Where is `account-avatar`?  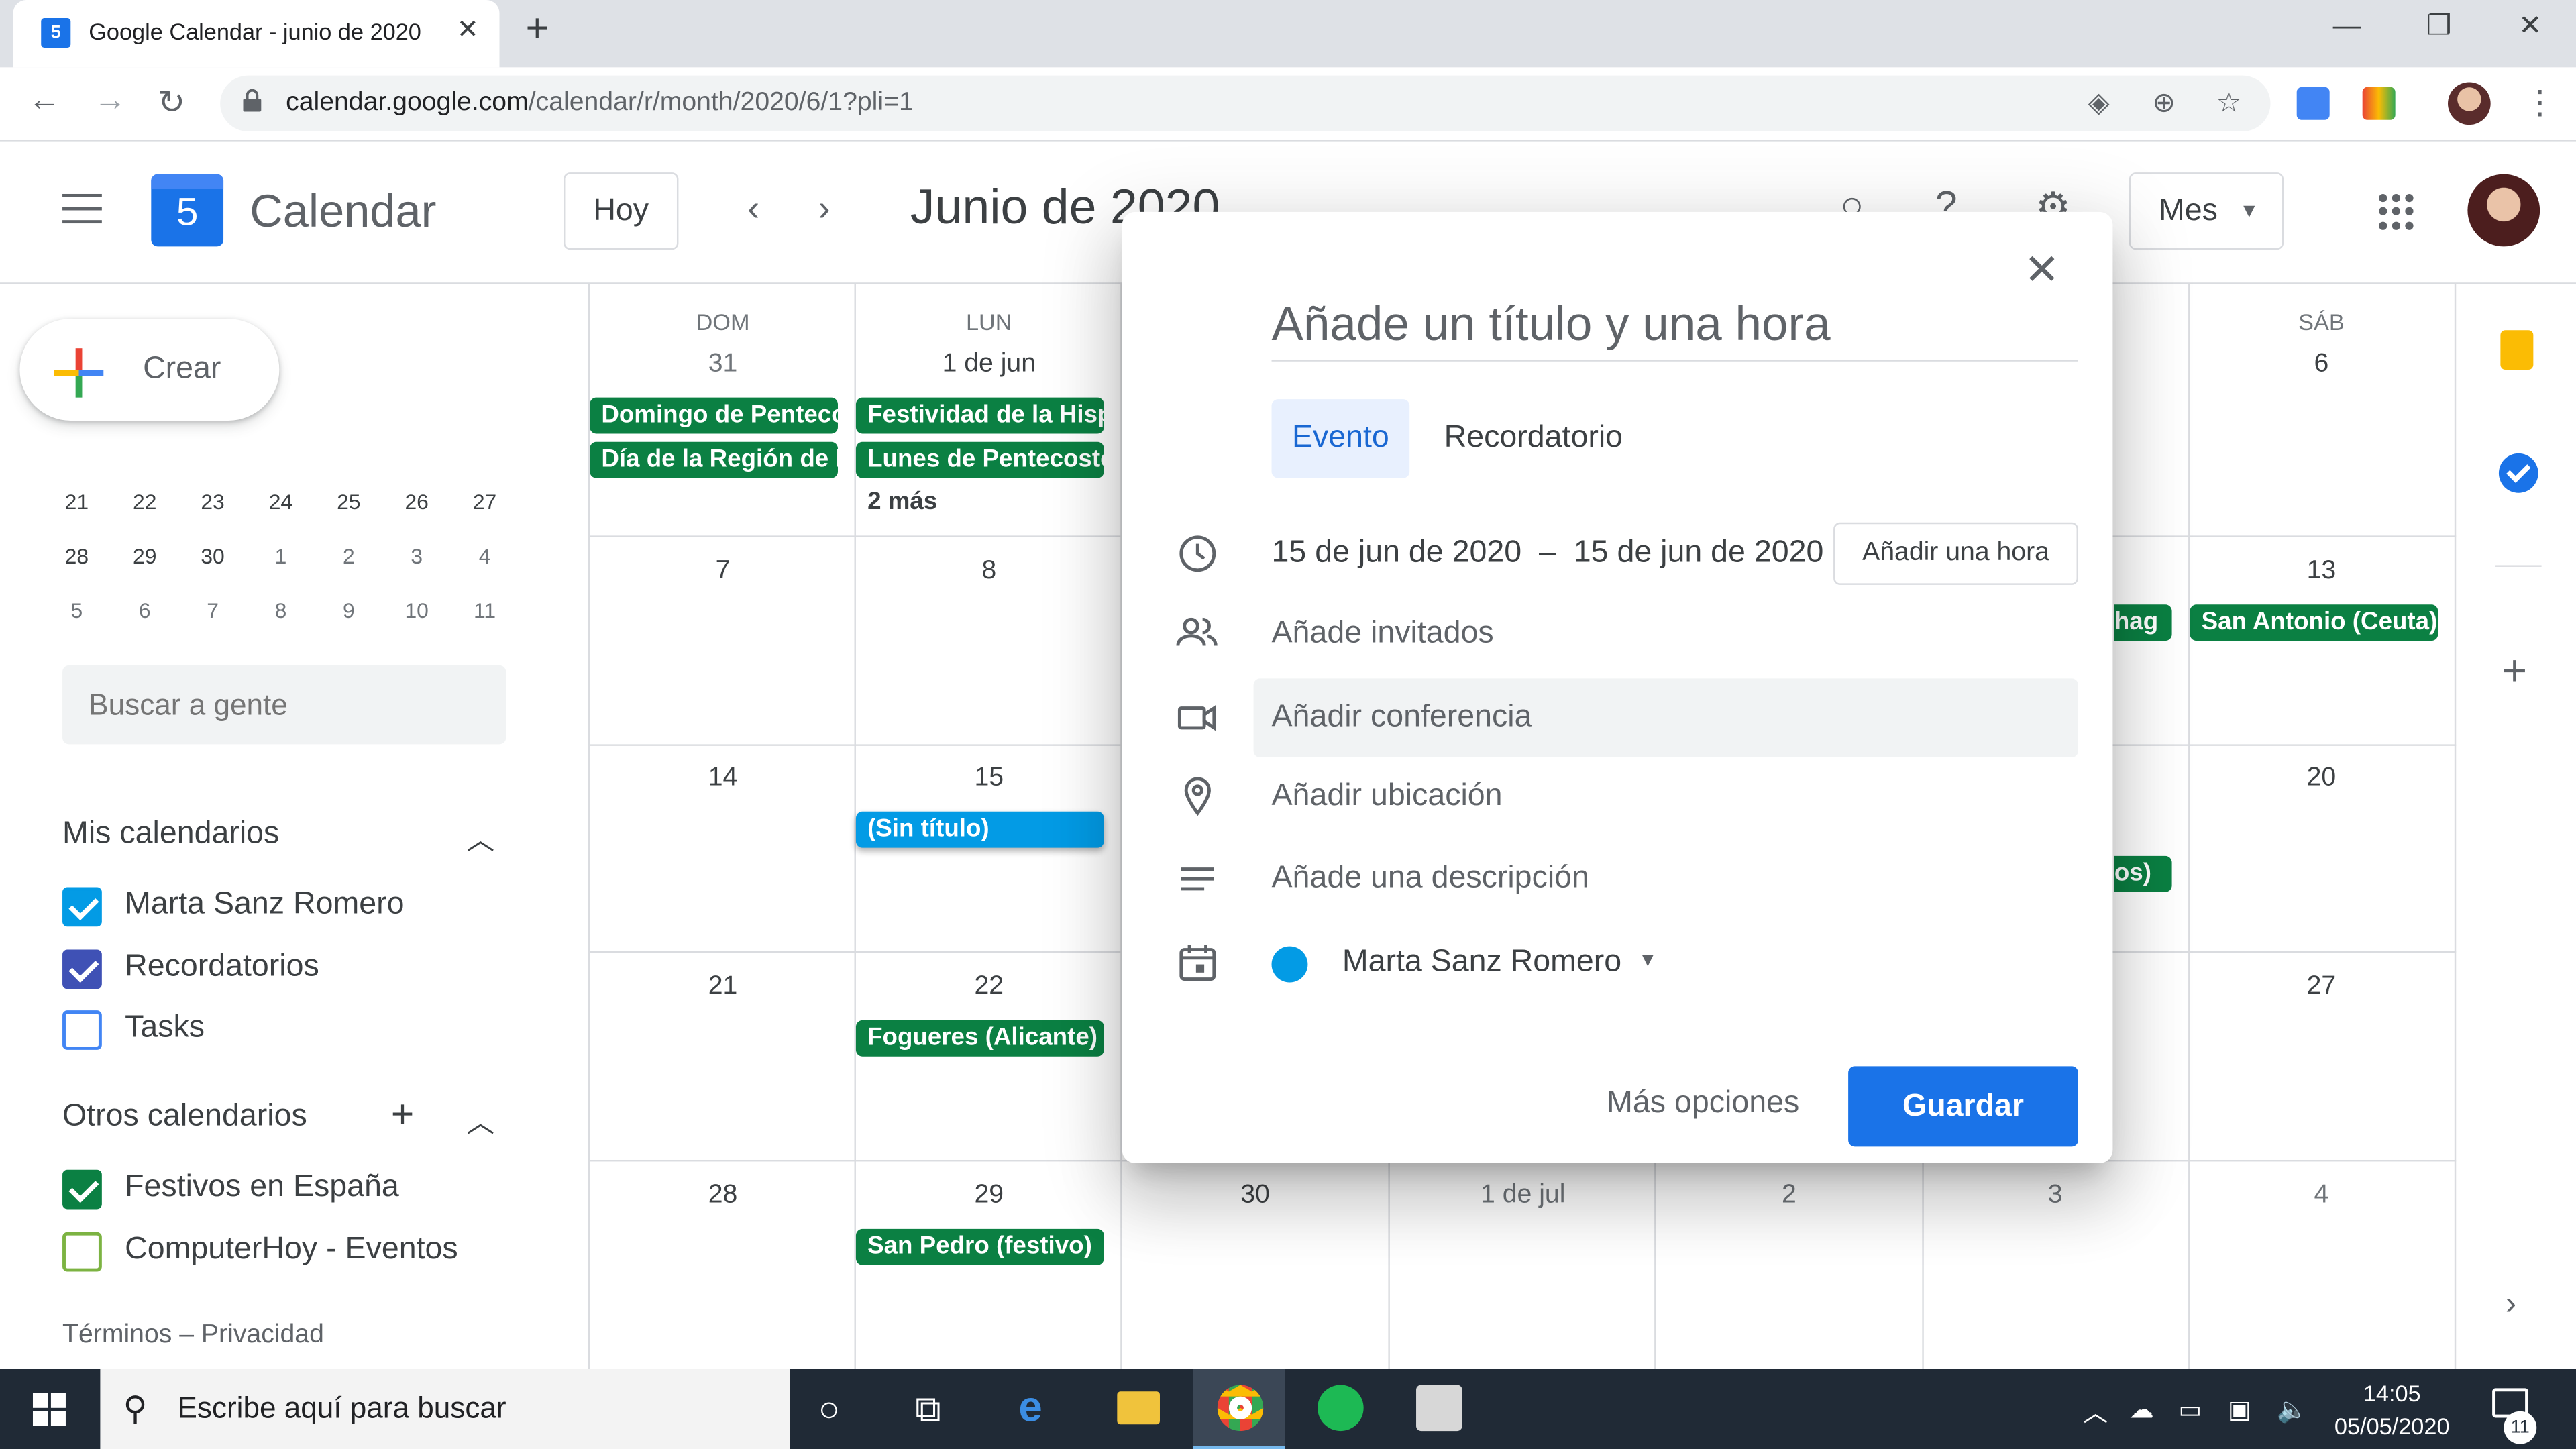 account-avatar is located at coordinates (2503, 210).